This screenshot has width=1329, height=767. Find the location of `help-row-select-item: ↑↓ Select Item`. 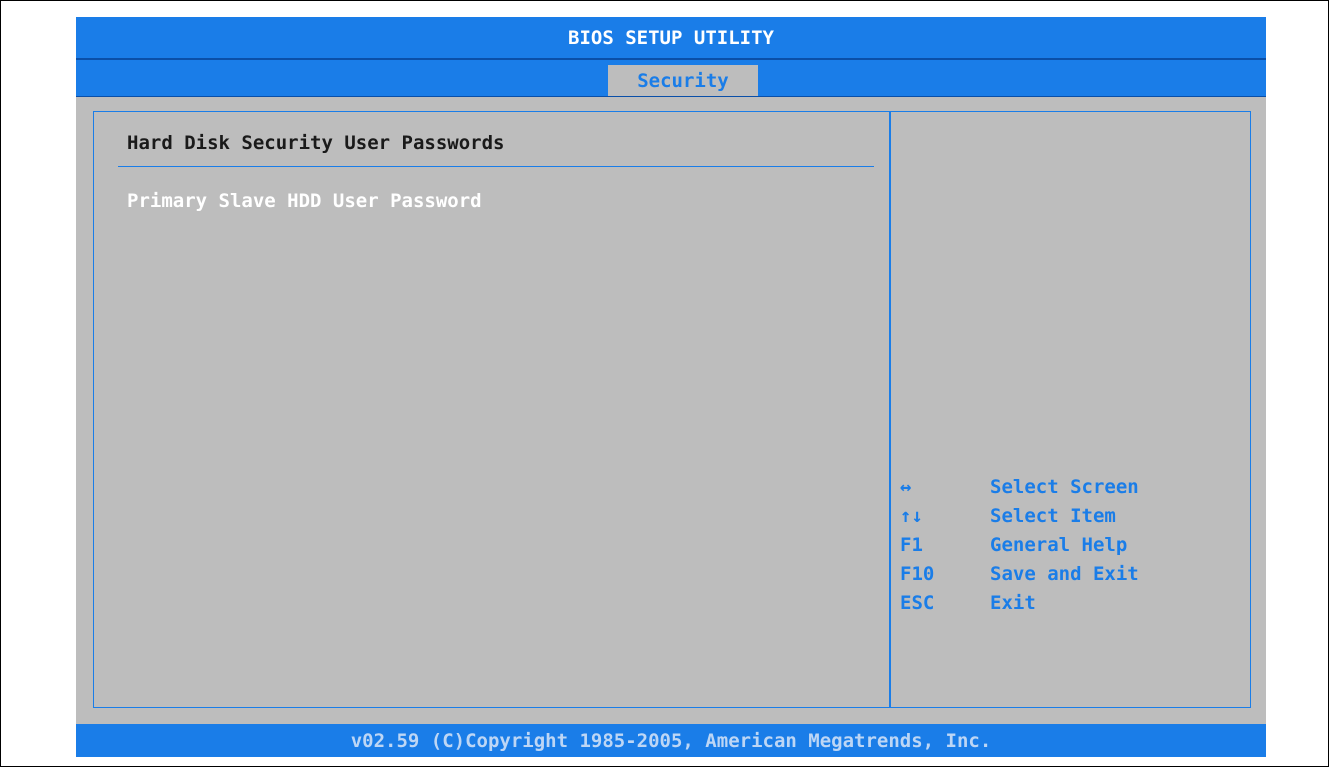

help-row-select-item: ↑↓ Select Item is located at coordinates (1008, 516).